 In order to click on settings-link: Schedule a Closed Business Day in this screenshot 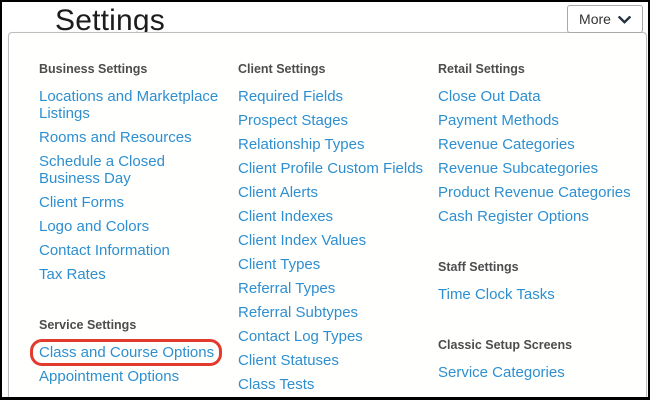, I will do `click(134, 170)`.